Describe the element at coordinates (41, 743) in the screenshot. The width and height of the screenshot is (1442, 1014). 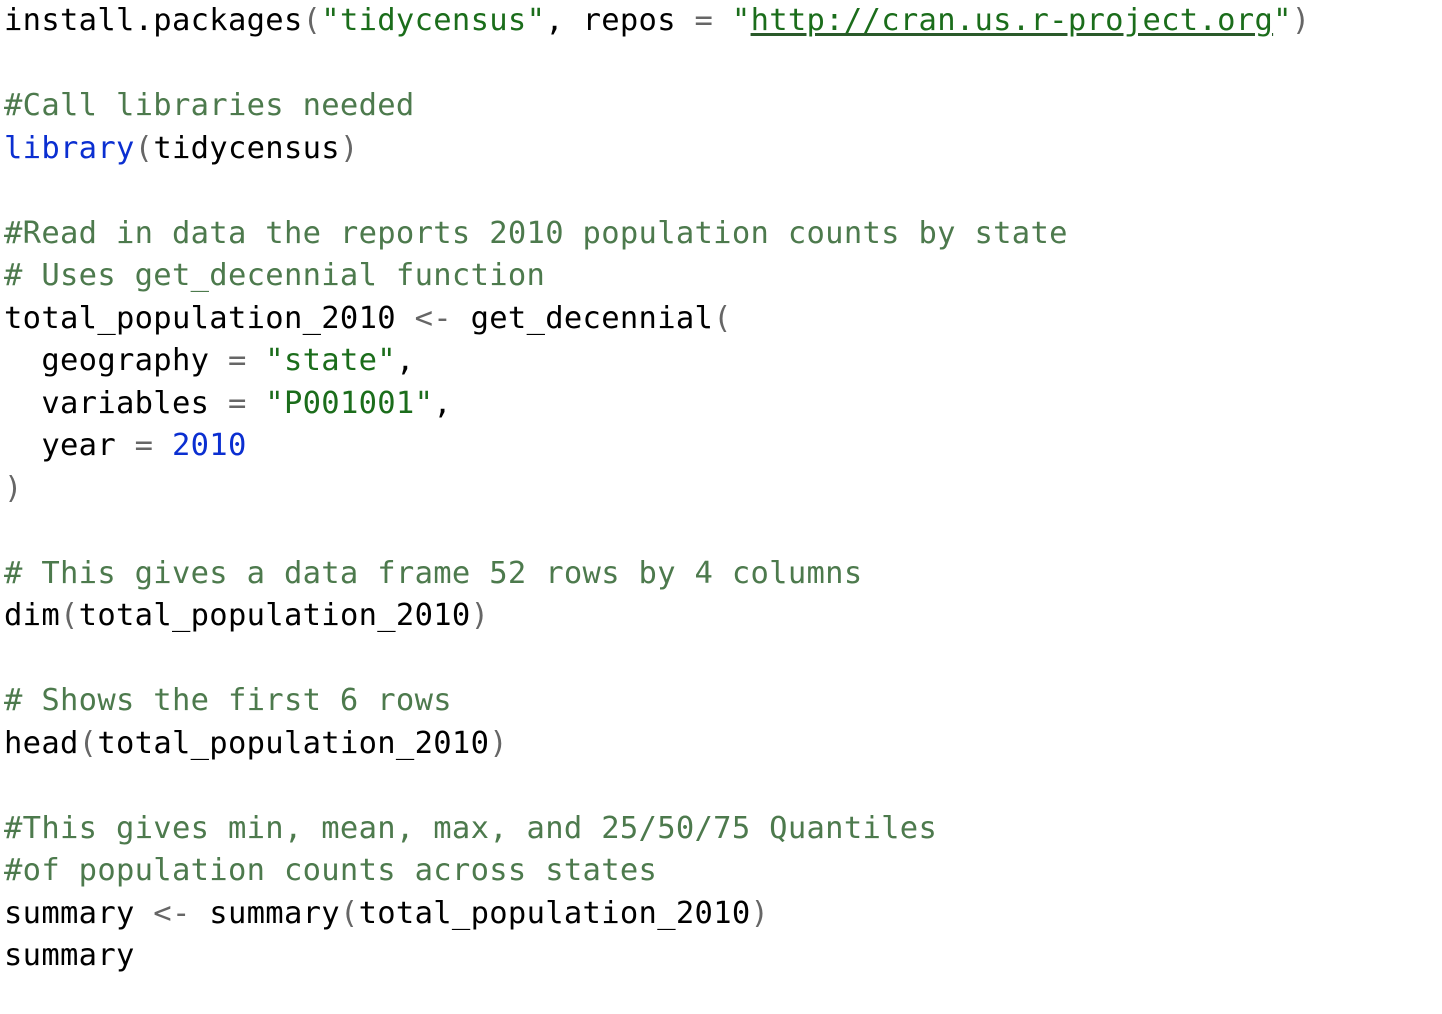
I see `code-token: head` at that location.